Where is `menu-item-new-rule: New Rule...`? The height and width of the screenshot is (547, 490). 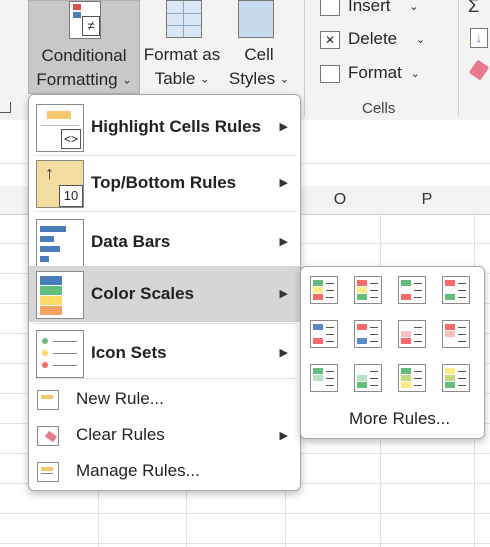 menu-item-new-rule: New Rule... is located at coordinates (164, 398).